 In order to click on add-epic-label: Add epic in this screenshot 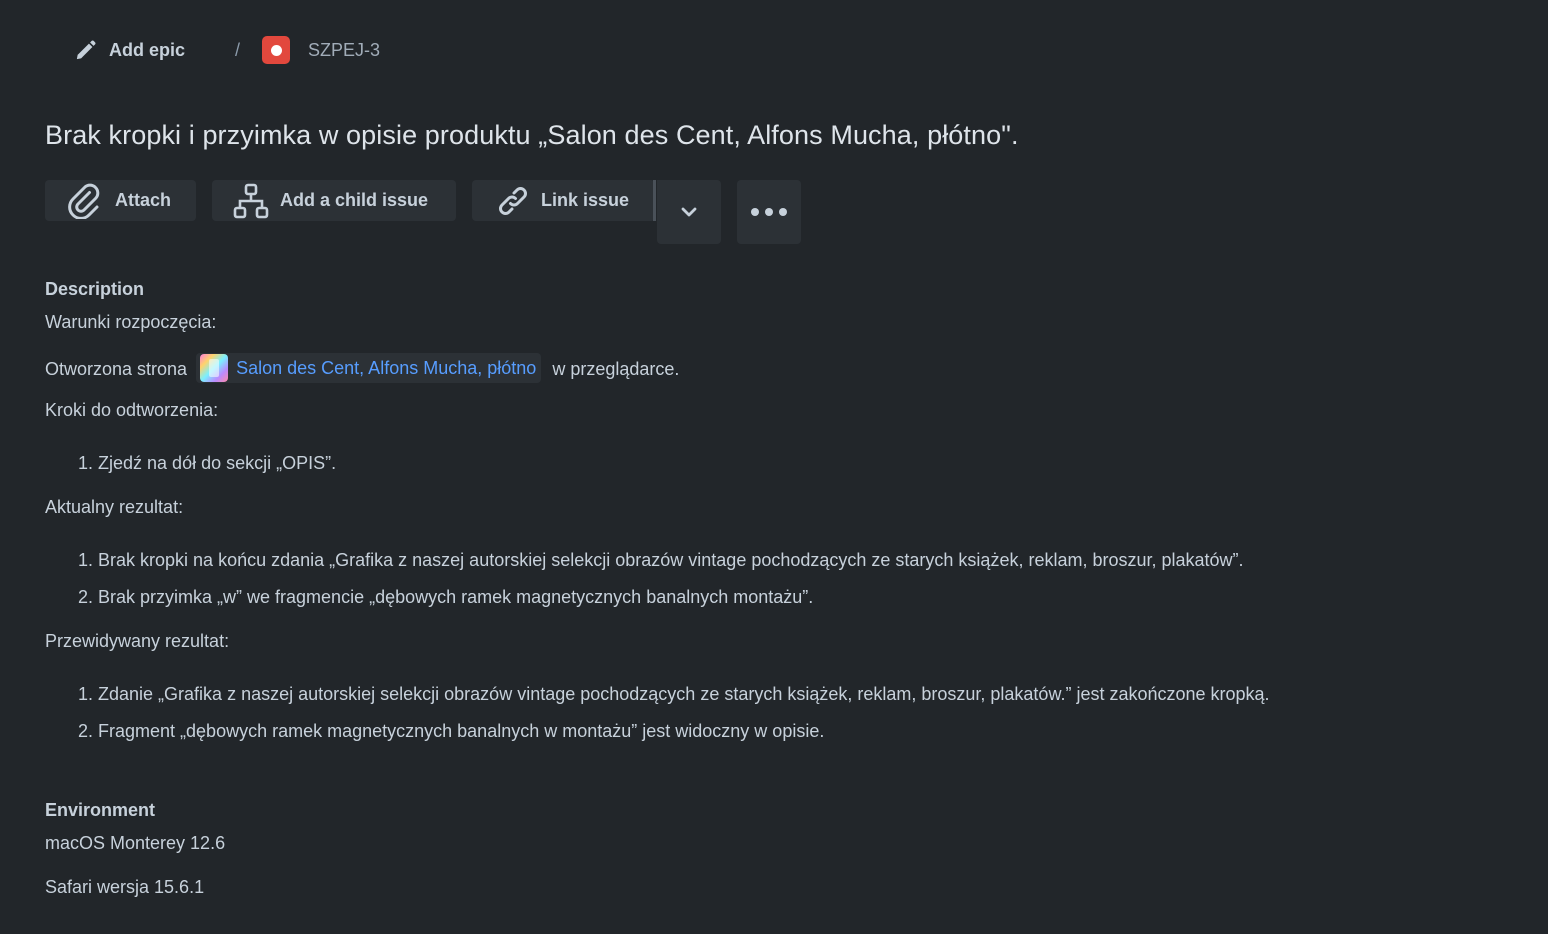, I will do `click(147, 49)`.